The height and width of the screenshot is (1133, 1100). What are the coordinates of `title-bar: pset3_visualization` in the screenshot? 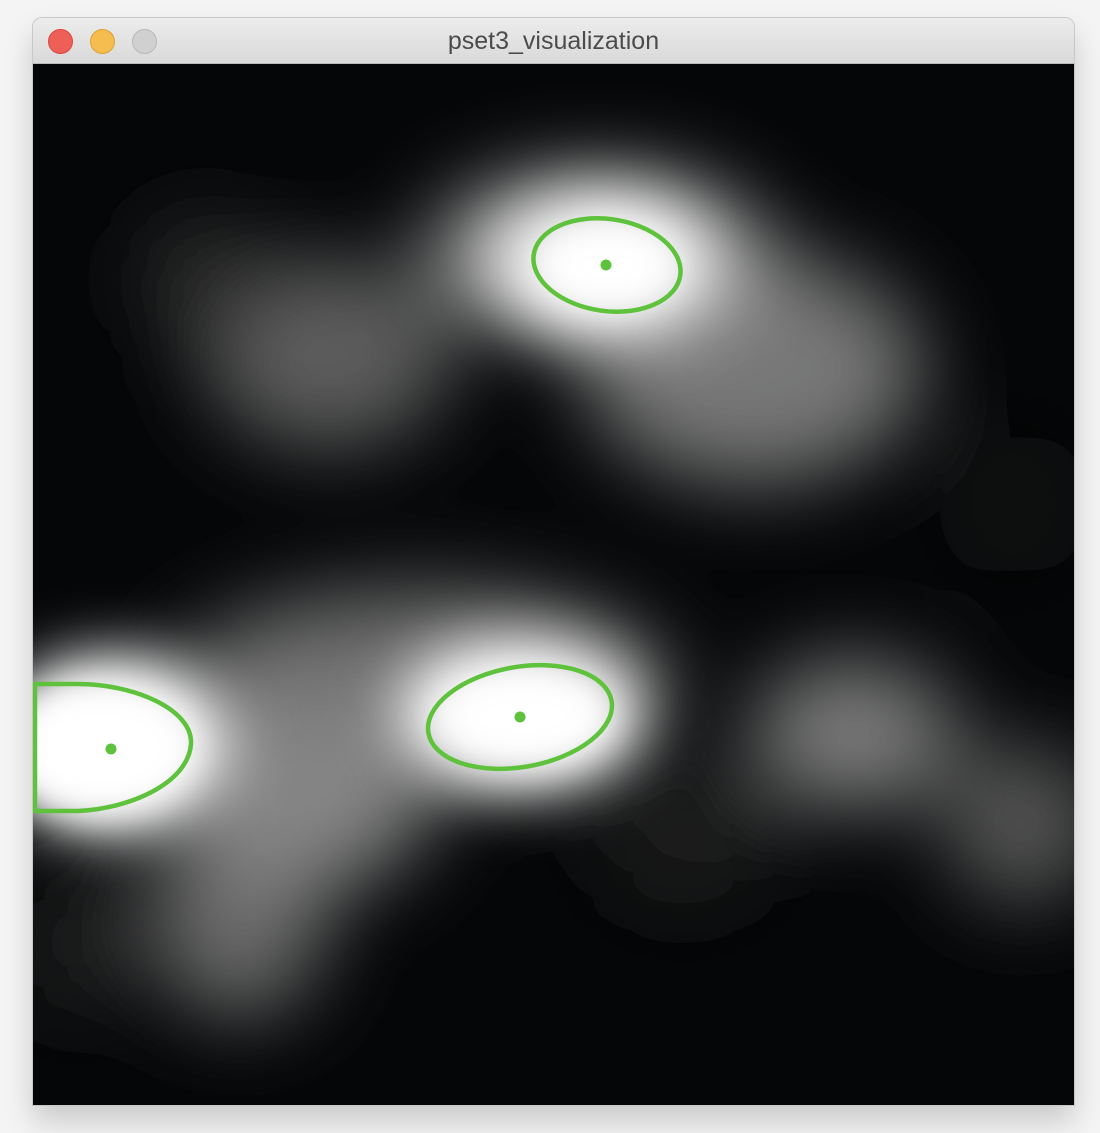 It's located at (553, 41).